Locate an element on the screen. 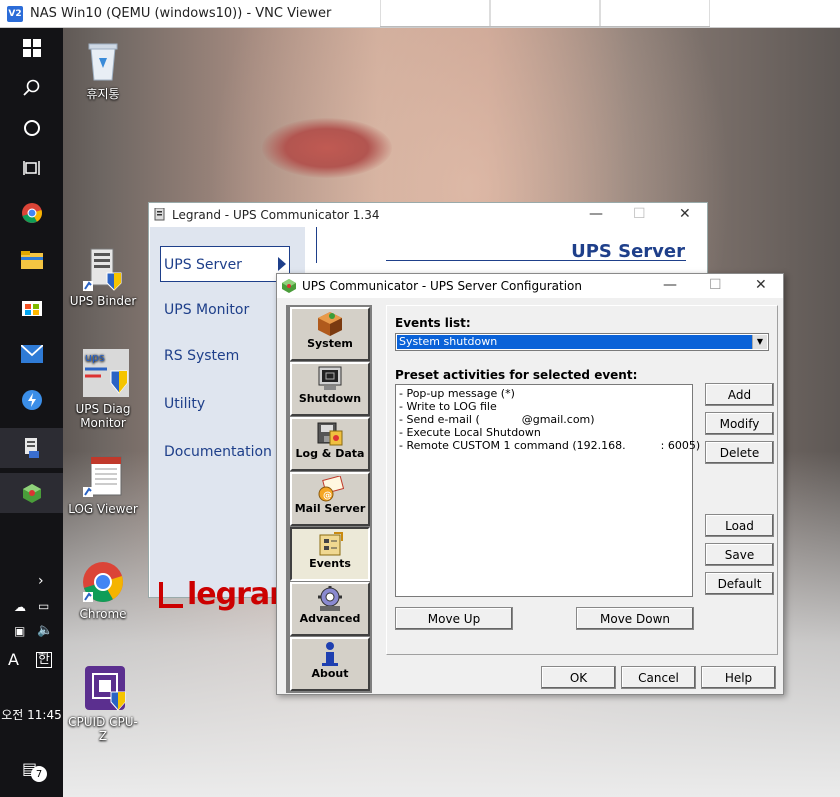 The width and height of the screenshot is (840, 797). events-list-label: Events list: is located at coordinates (433, 323).